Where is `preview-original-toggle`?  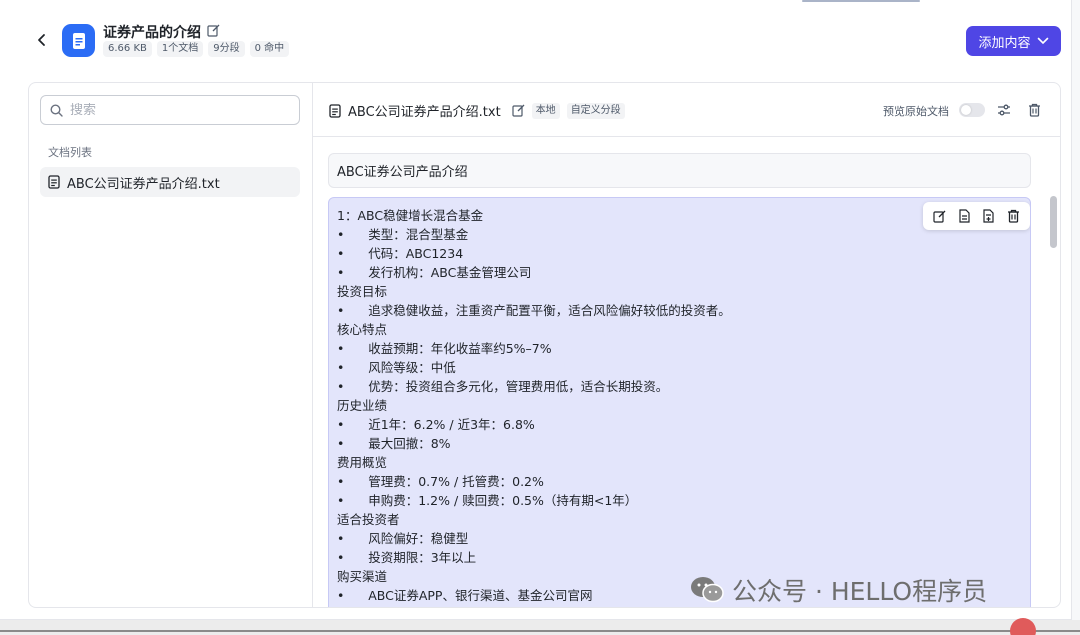
preview-original-toggle is located at coordinates (972, 110).